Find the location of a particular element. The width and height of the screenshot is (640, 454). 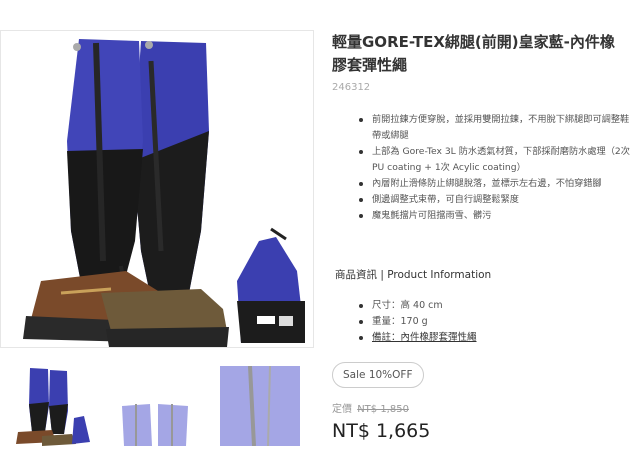

gaiter-thumb-front-icon is located at coordinates (155, 425).